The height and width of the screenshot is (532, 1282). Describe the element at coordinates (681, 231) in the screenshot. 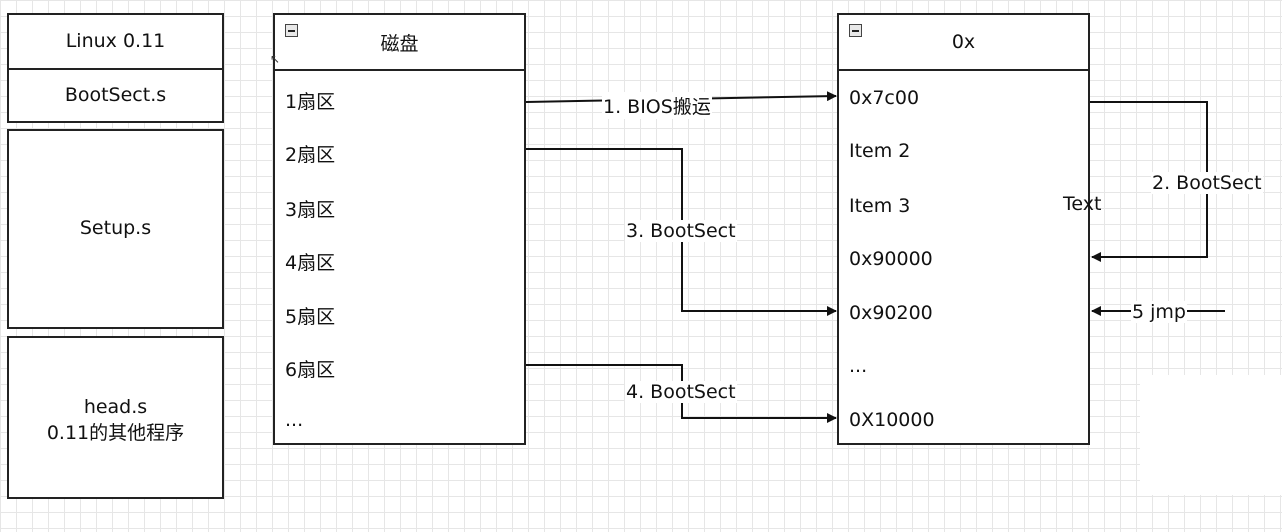

I see `arrow-label-bootsect-3: 3. BootSect` at that location.